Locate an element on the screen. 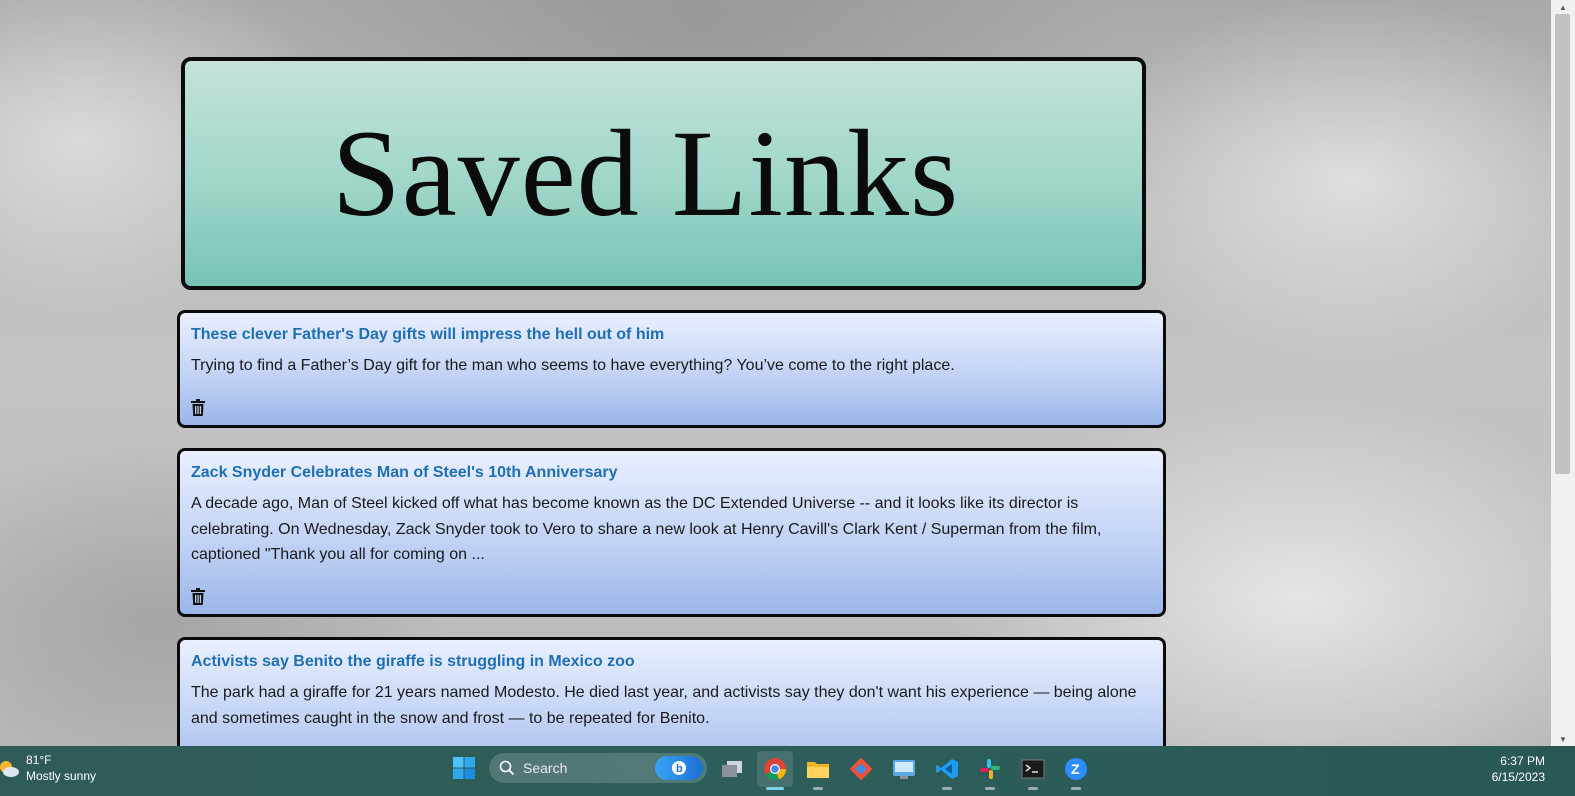  windows-start-icon is located at coordinates (464, 768).